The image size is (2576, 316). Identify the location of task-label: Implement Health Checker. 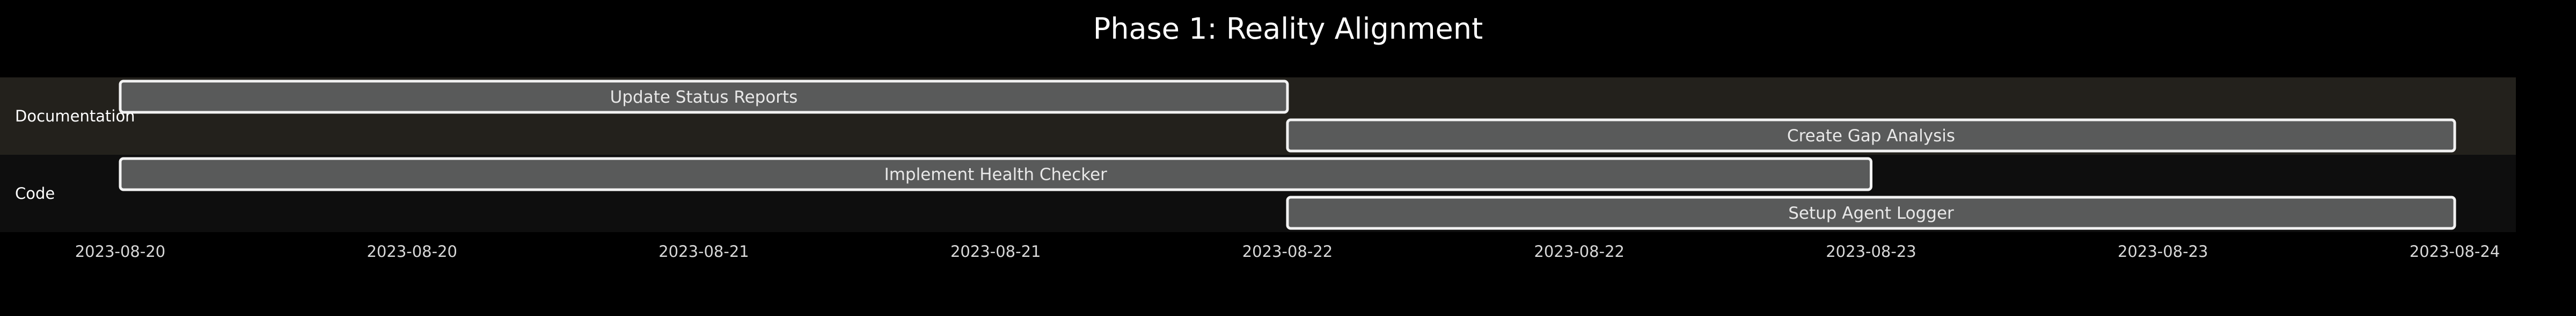
(996, 174).